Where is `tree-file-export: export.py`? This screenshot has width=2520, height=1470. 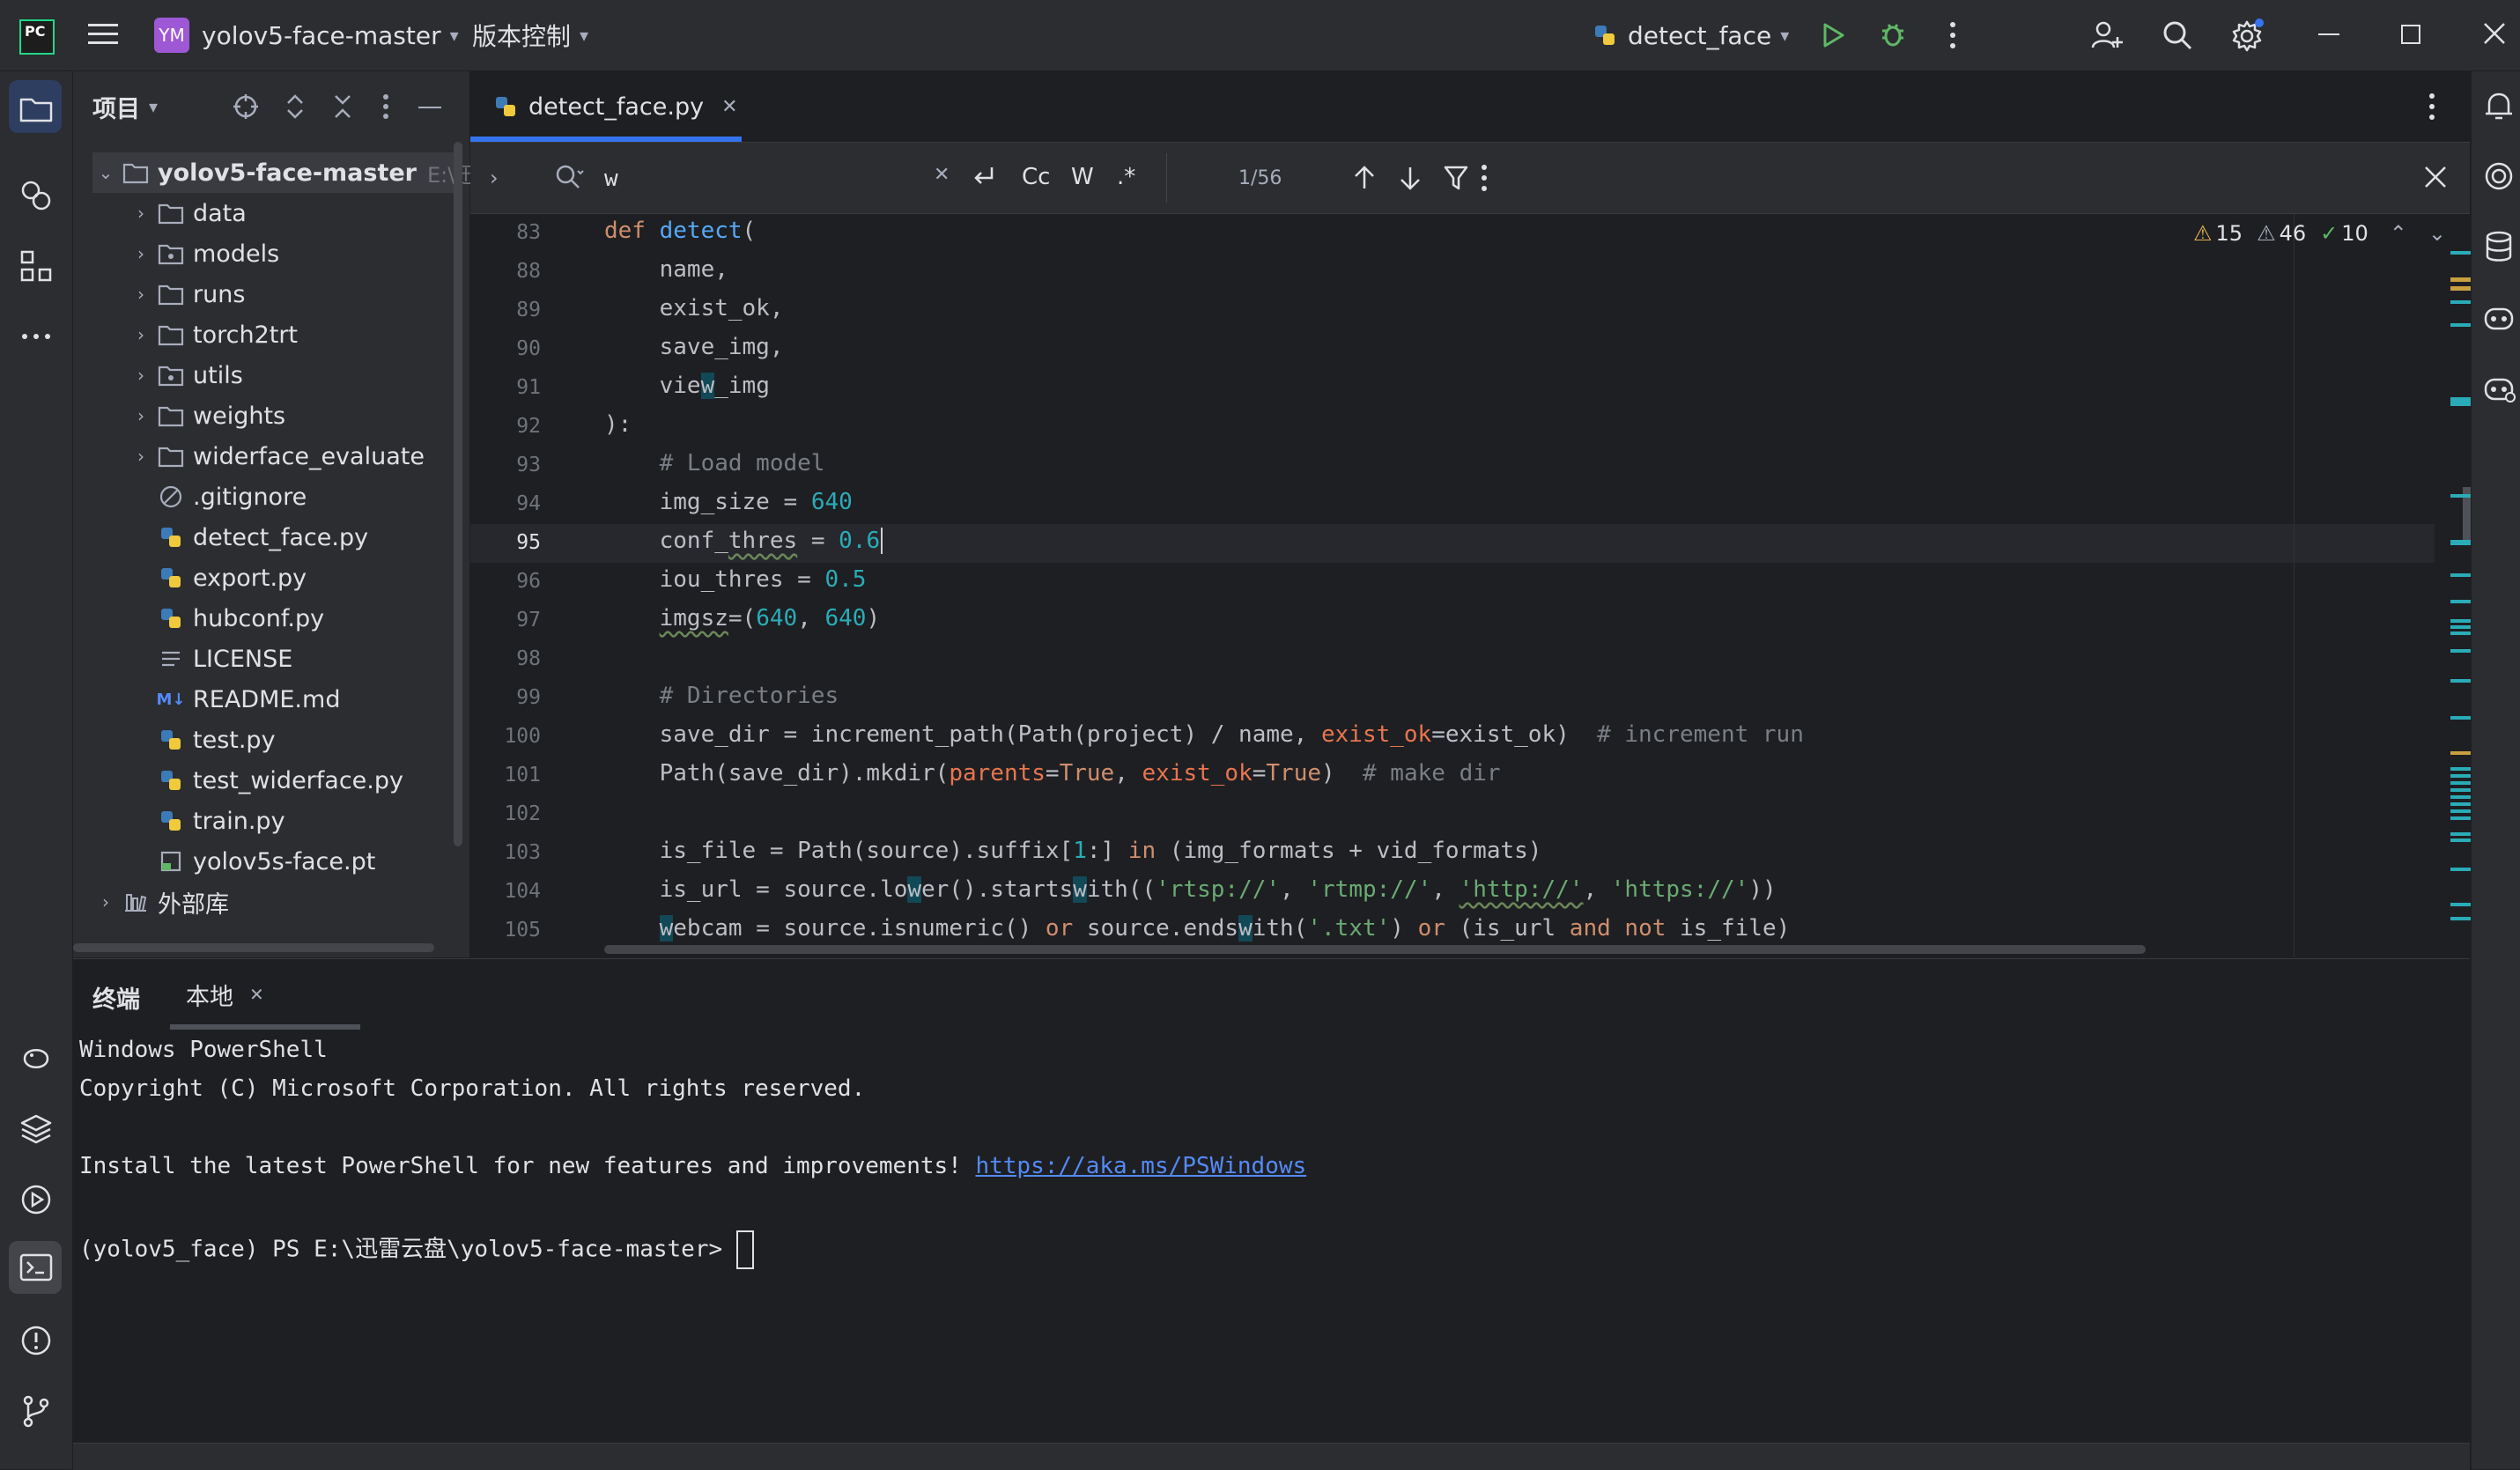
tree-file-export: export.py is located at coordinates (229, 578).